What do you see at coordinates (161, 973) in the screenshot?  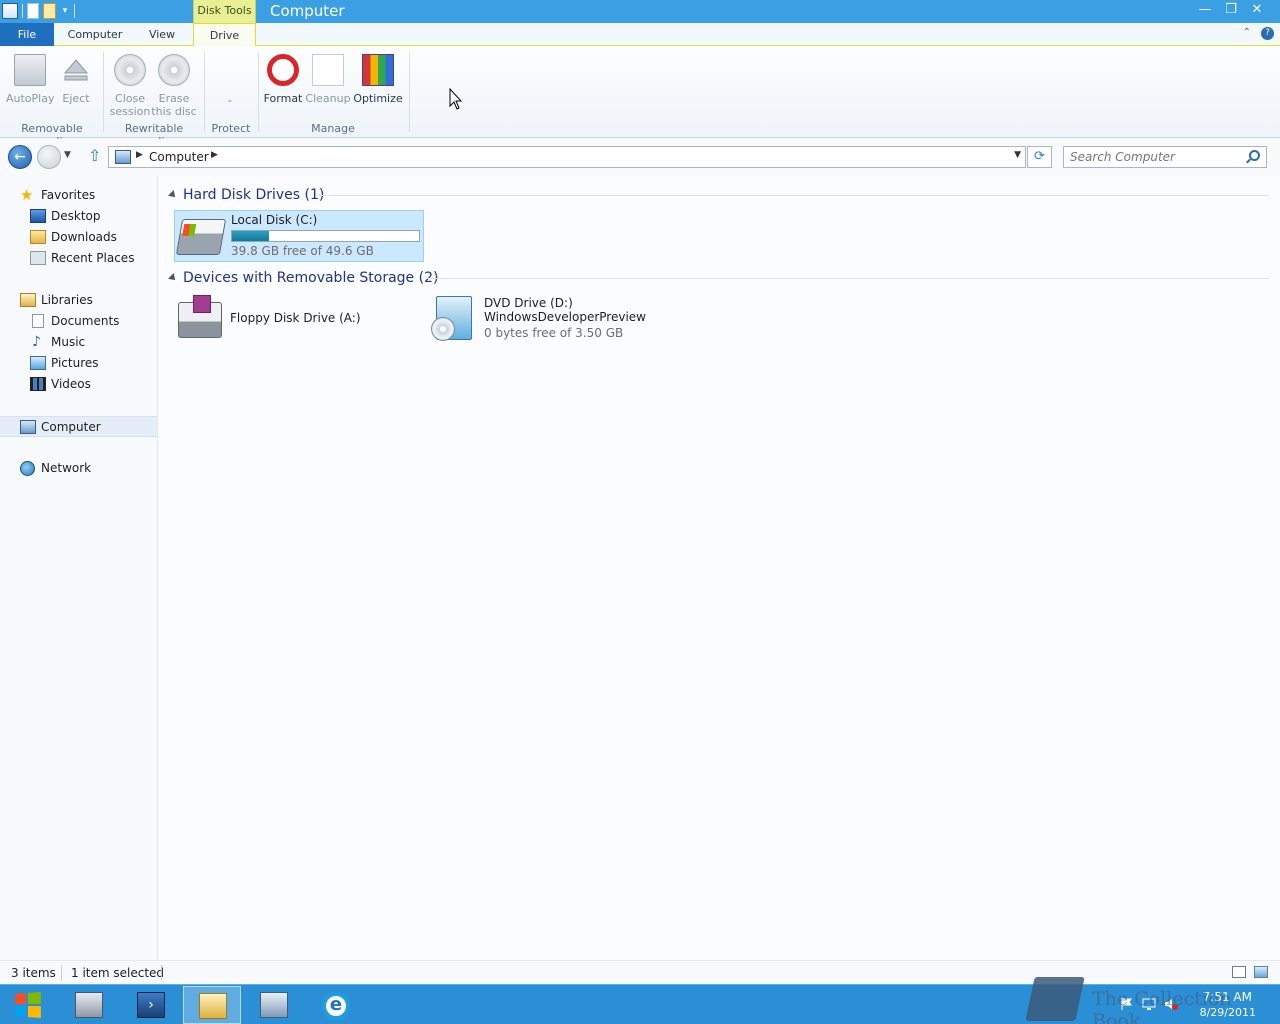 I see `status-separator` at bounding box center [161, 973].